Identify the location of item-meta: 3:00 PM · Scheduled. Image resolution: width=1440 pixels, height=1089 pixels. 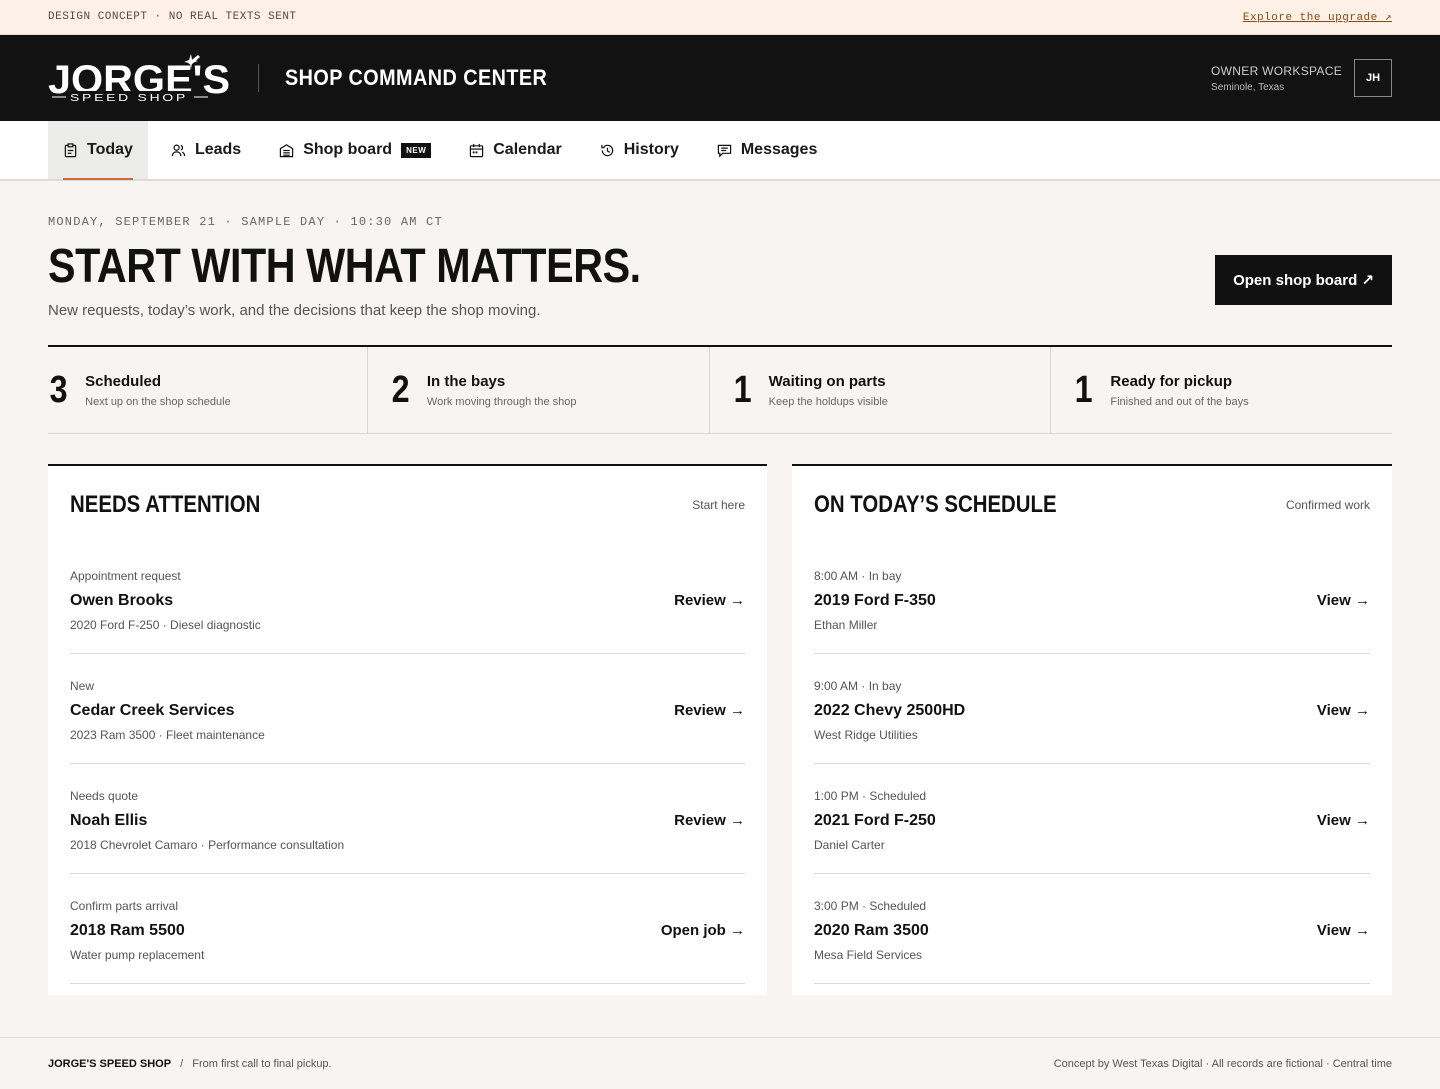
(870, 906).